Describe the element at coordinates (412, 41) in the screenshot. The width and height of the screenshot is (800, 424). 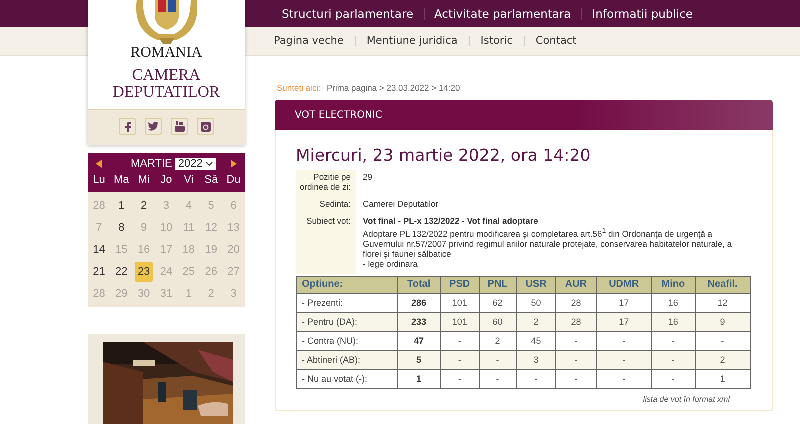
I see `nav-link: Mentiune juridica` at that location.